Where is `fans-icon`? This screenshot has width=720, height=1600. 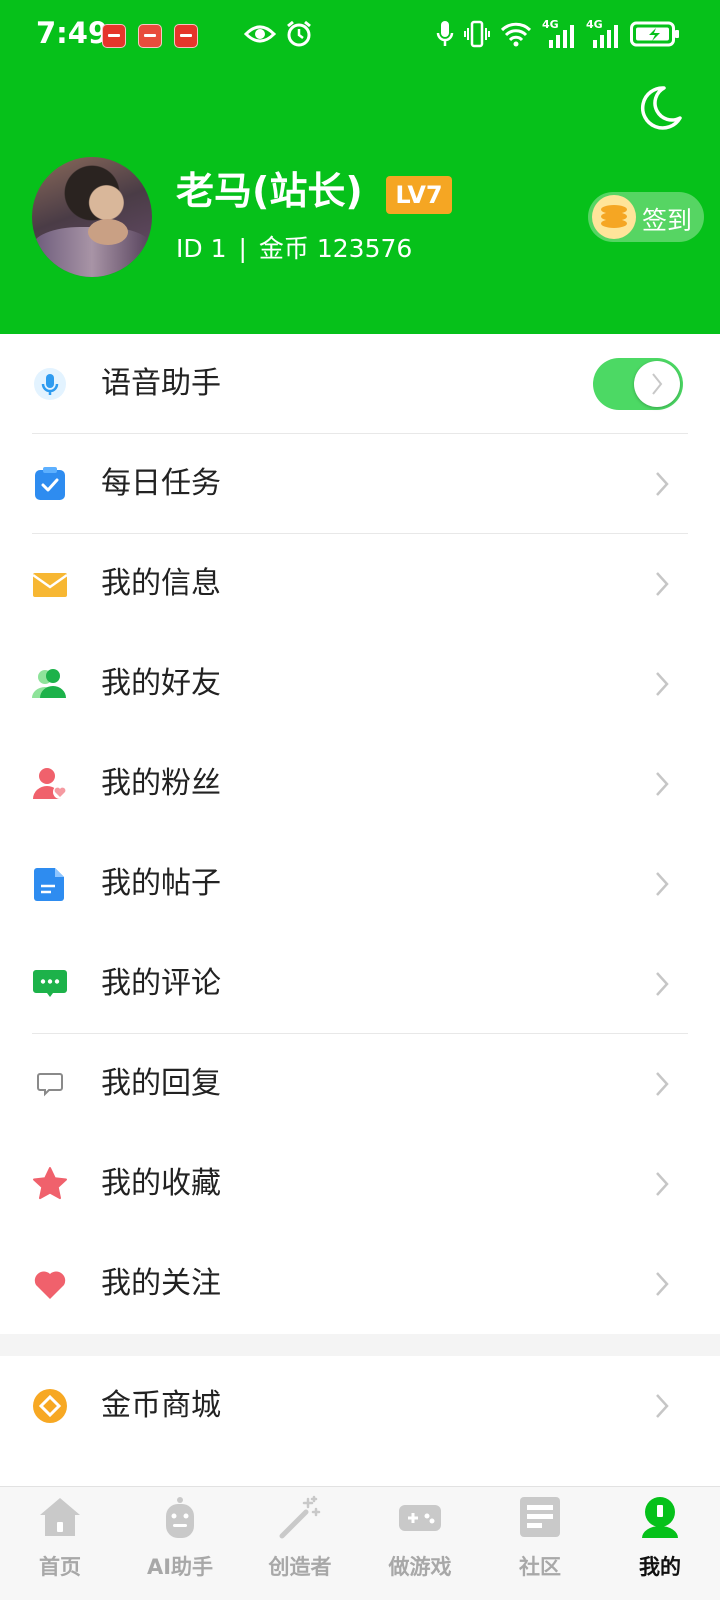
fans-icon is located at coordinates (50, 783).